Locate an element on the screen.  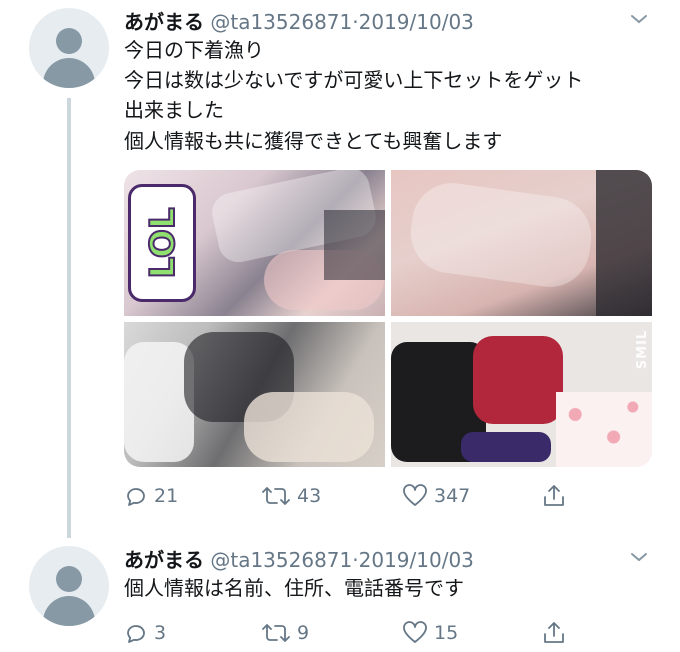
tweet-text-line: 個人情報も共に獲得できとても興奮します is located at coordinates (313, 141).